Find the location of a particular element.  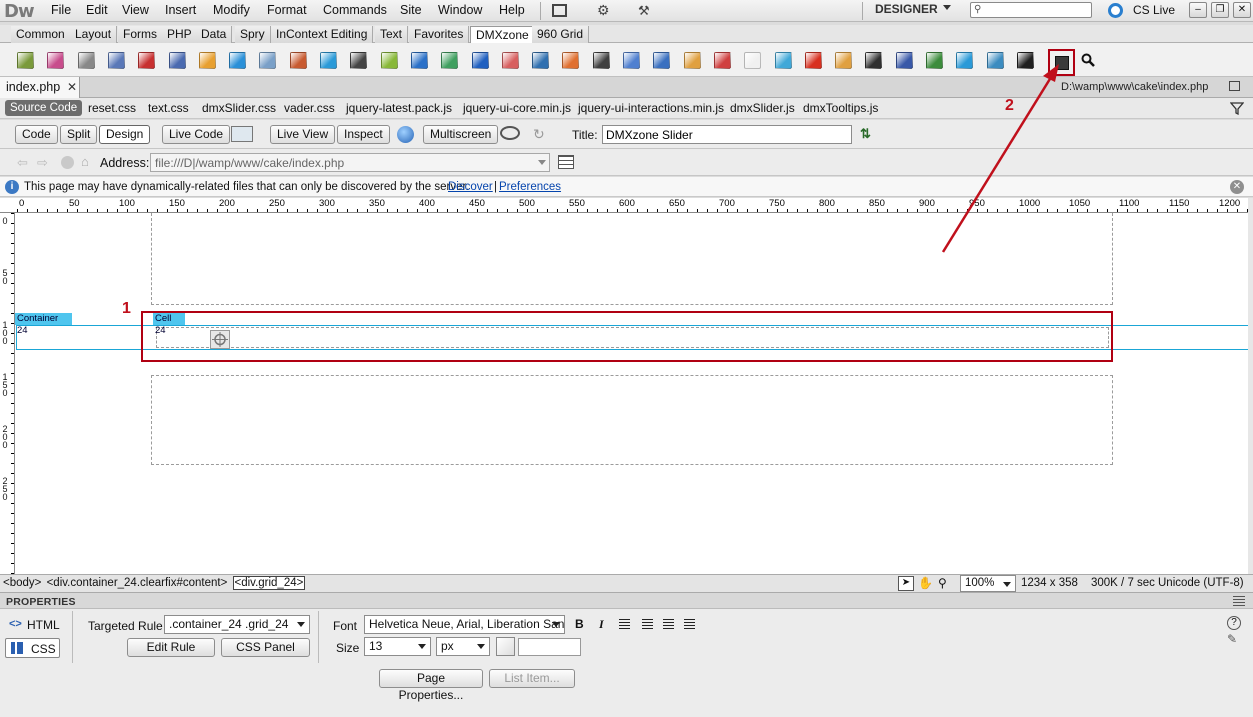

magnifier-icon is located at coordinates (1088, 60).